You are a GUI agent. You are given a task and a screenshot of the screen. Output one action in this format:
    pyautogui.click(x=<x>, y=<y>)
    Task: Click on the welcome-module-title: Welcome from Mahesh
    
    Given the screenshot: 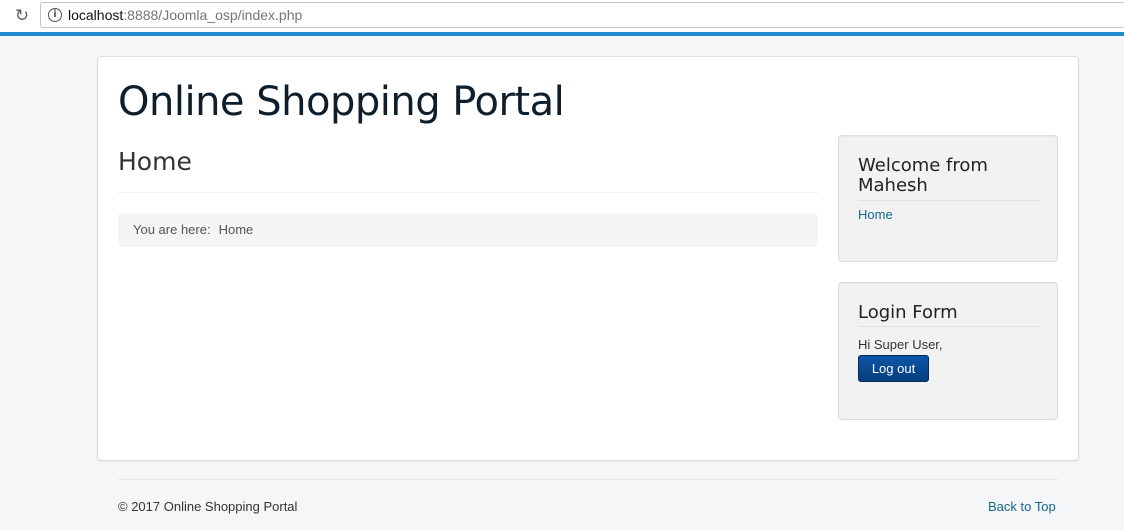 What is the action you would take?
    pyautogui.click(x=923, y=175)
    